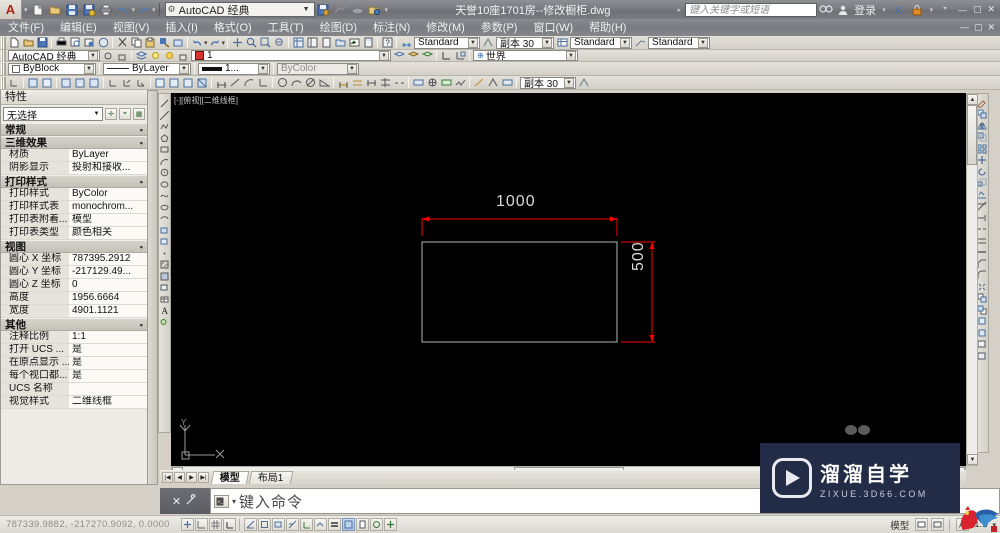  What do you see at coordinates (499, 28) in the screenshot?
I see `menu-item-parametric: 参数(P)` at bounding box center [499, 28].